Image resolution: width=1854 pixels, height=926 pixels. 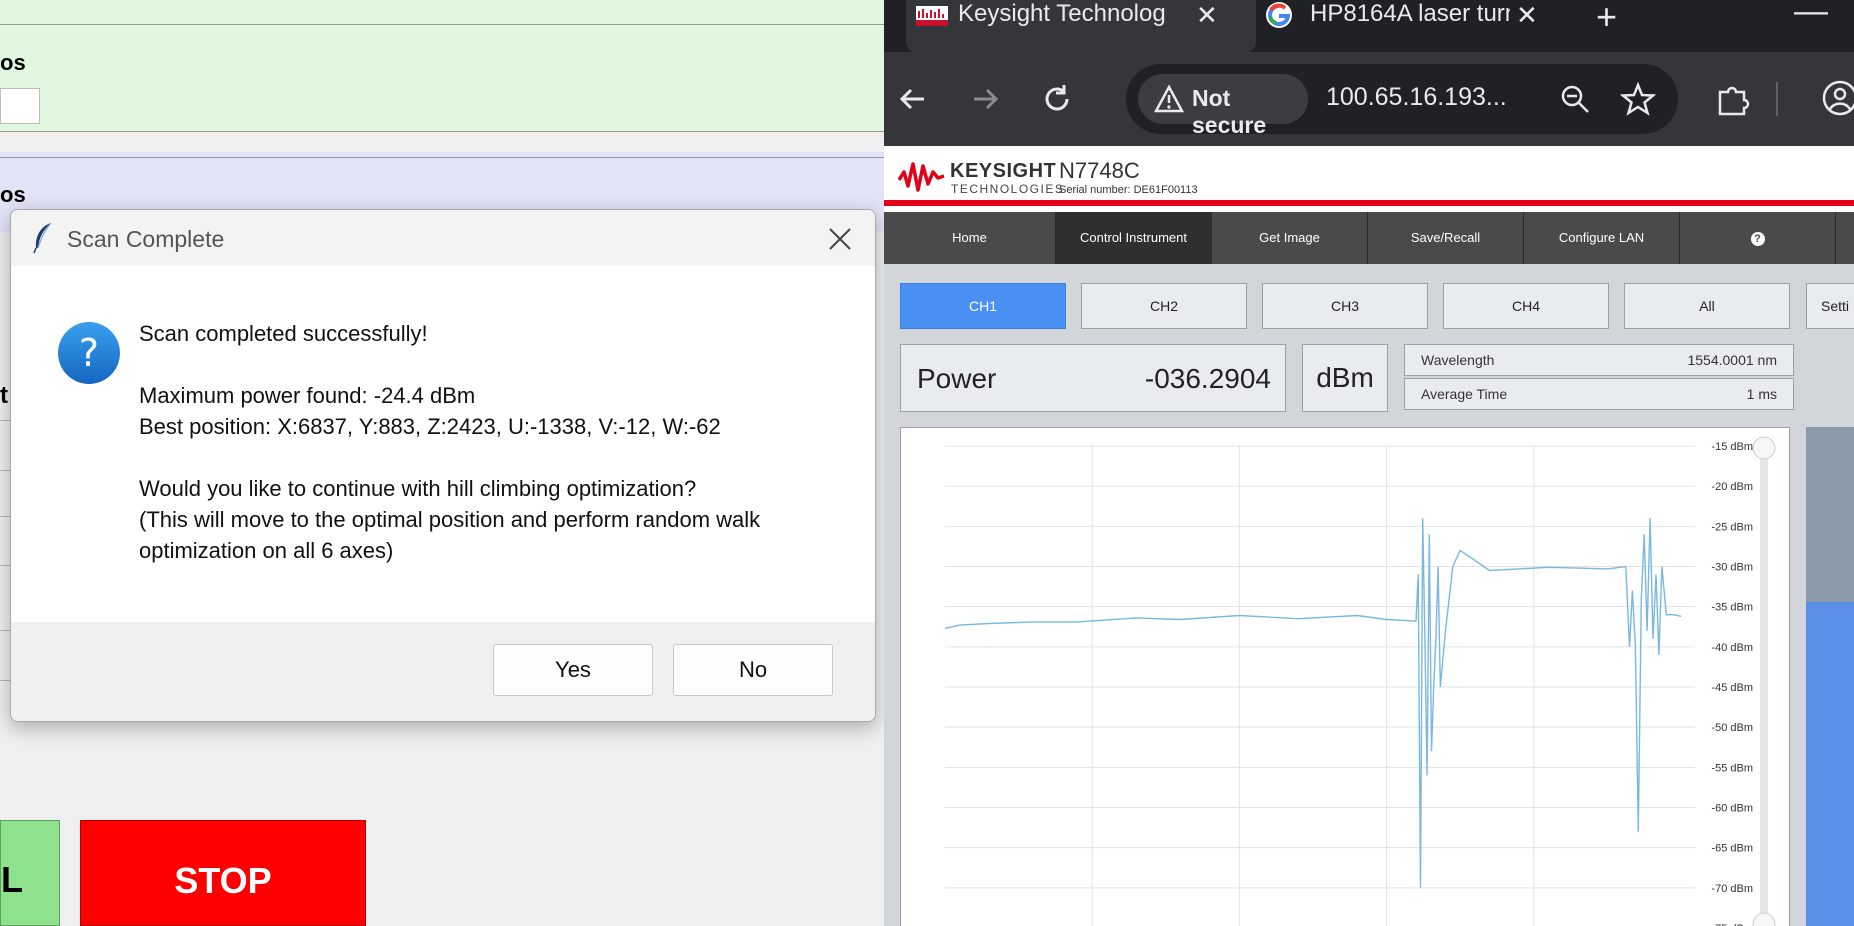 I want to click on side-panel-blue, so click(x=1830, y=764).